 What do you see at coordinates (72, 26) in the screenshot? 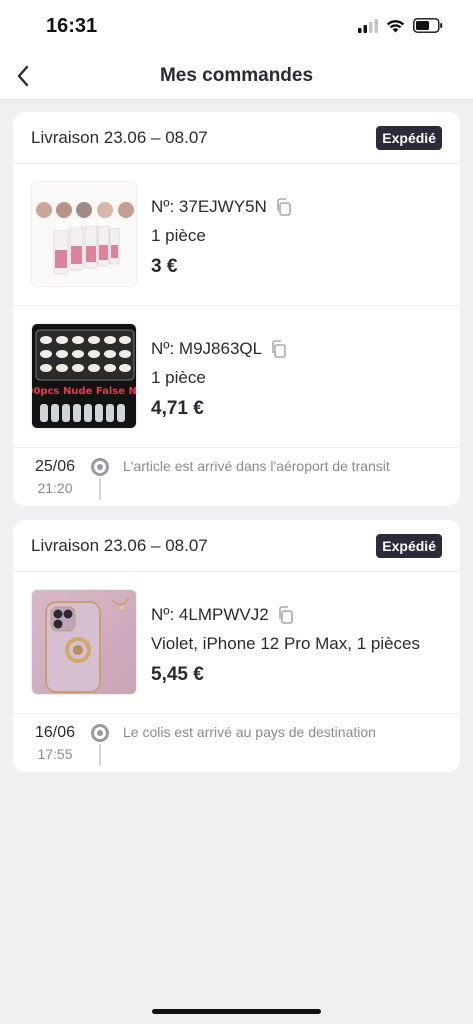
I see `status-time: 16:31` at bounding box center [72, 26].